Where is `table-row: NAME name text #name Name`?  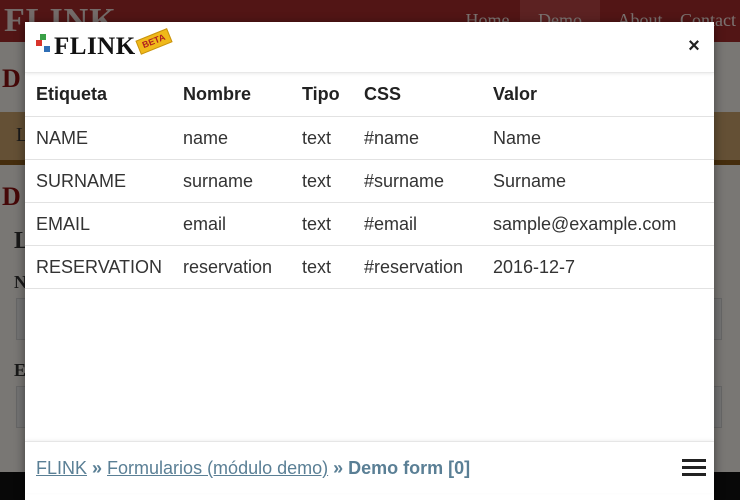 table-row: NAME name text #name Name is located at coordinates (369, 138).